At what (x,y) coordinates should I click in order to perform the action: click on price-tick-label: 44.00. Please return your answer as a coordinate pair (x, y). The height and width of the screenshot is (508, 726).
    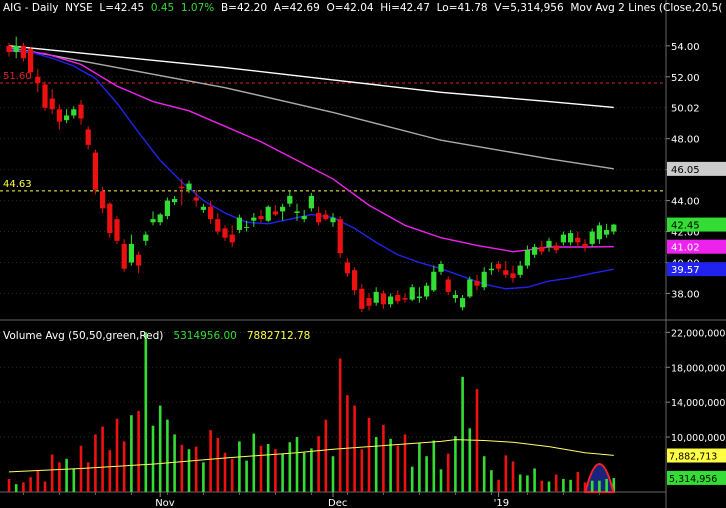
    Looking at the image, I should click on (685, 202).